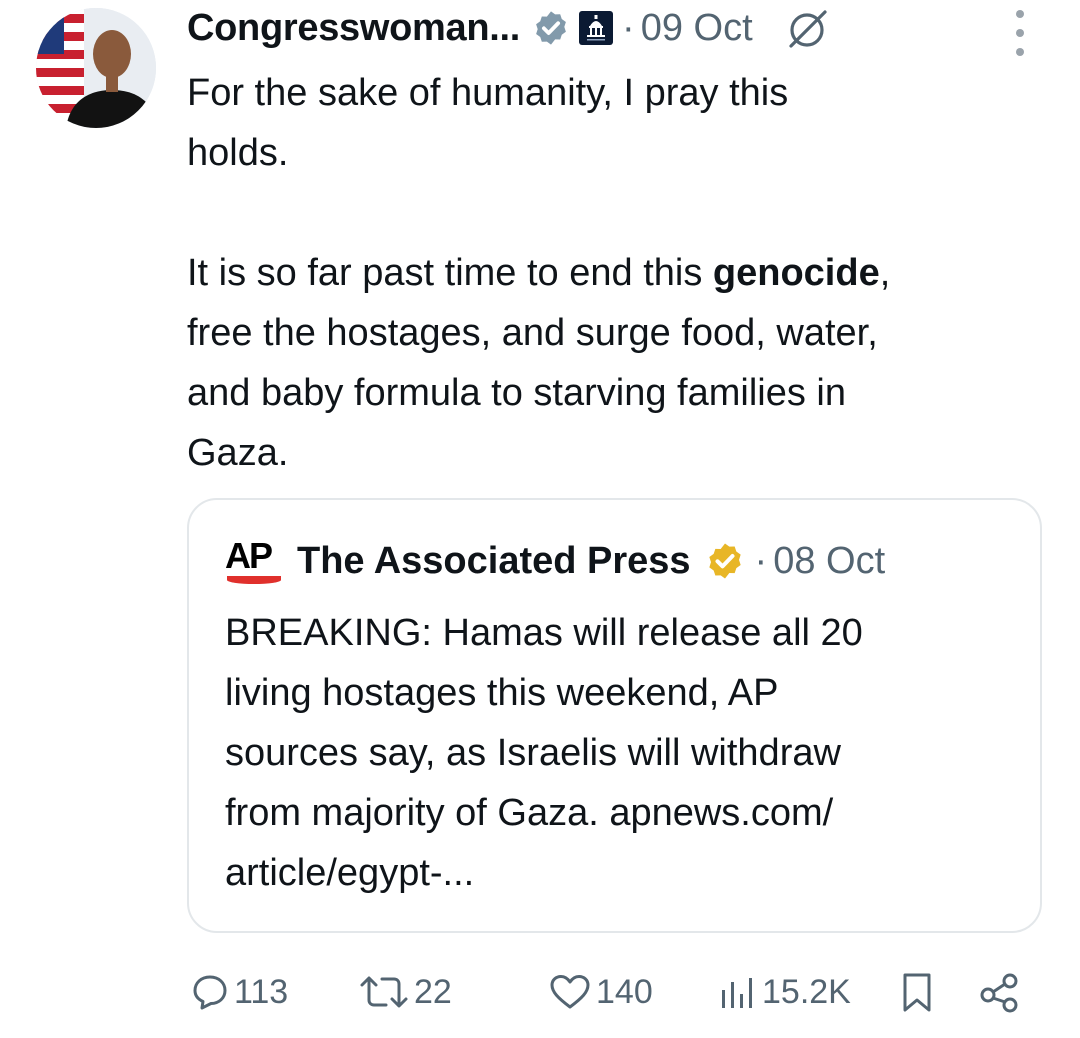 Image resolution: width=1080 pixels, height=1038 pixels. What do you see at coordinates (806, 991) in the screenshot?
I see `views-count: 15.2K` at bounding box center [806, 991].